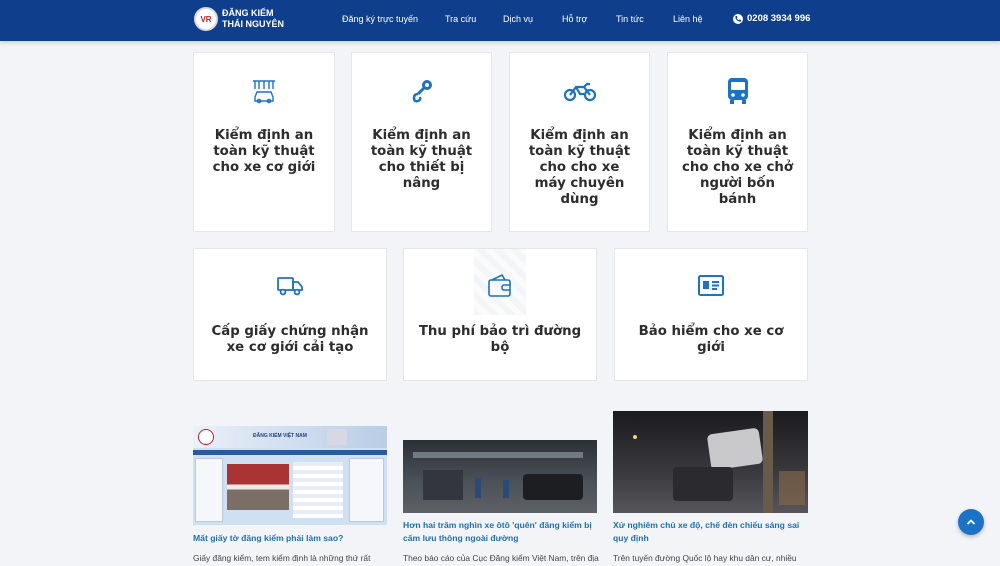 The image size is (1000, 566). Describe the element at coordinates (290, 288) in the screenshot. I see `truck-icon` at that location.